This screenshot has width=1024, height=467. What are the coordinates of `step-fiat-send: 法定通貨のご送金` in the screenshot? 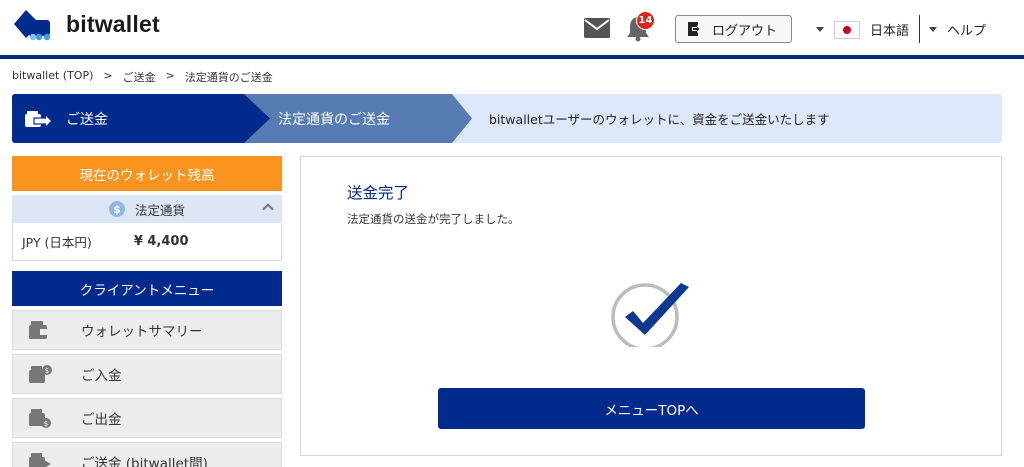 It's located at (358, 118).